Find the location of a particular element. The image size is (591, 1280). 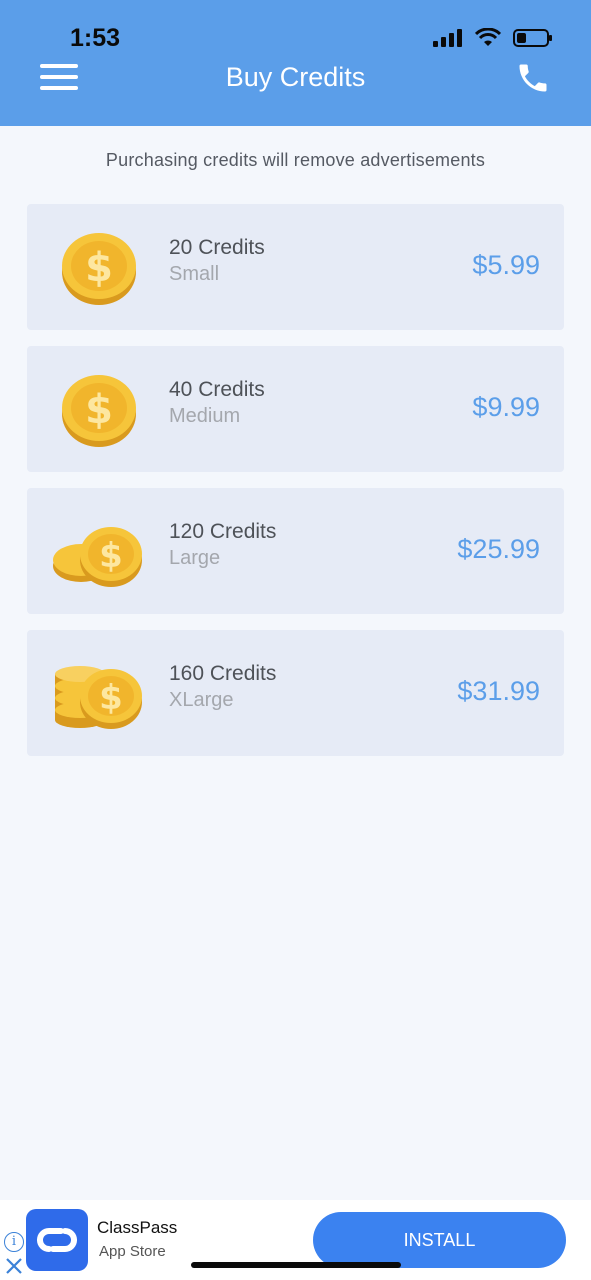

package-price: $5.99 is located at coordinates (506, 265).